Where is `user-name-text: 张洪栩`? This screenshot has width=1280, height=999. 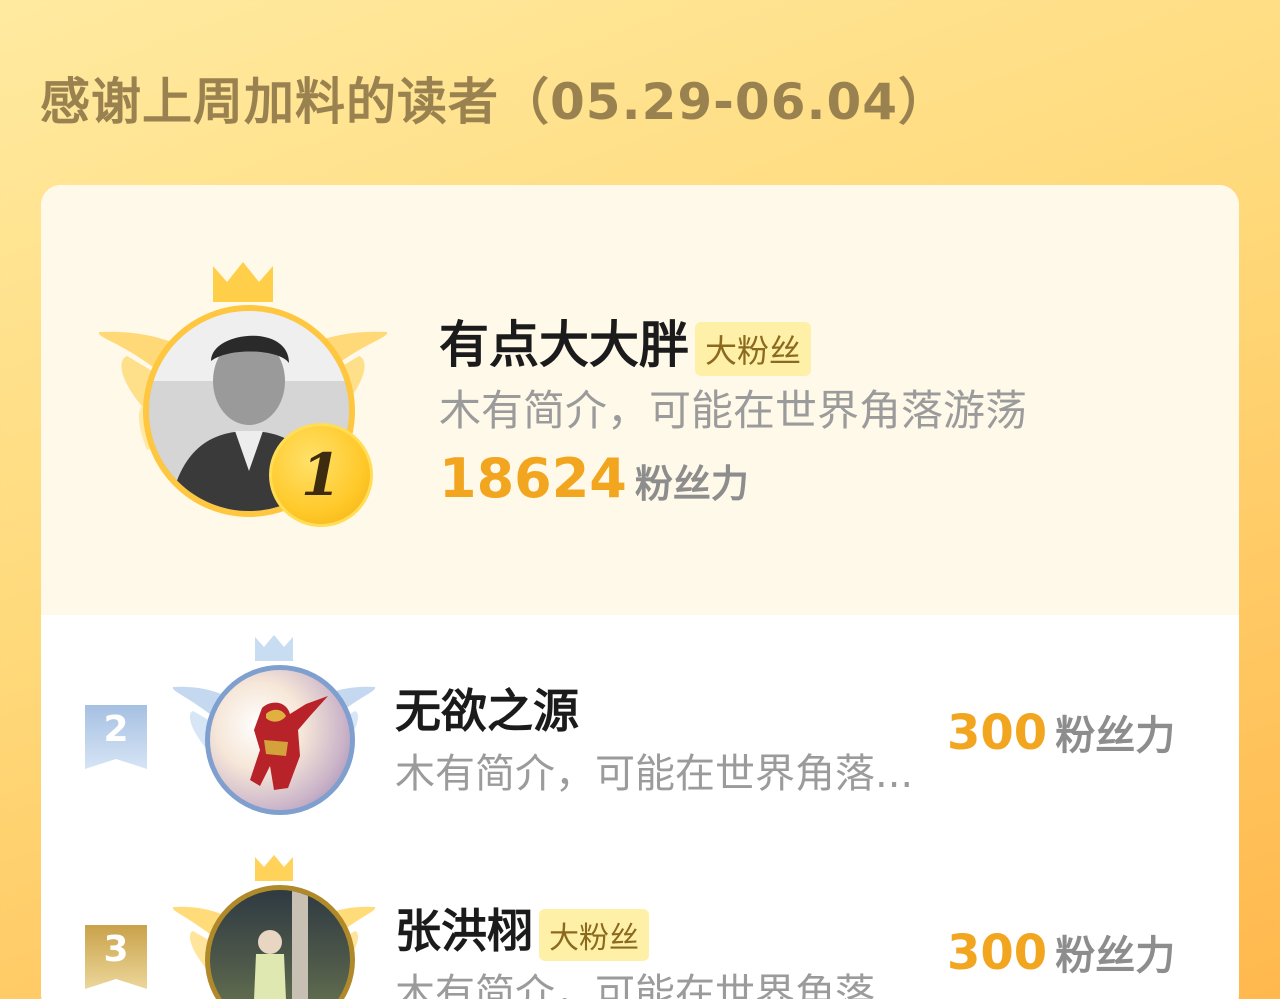 user-name-text: 张洪栩 is located at coordinates (464, 931).